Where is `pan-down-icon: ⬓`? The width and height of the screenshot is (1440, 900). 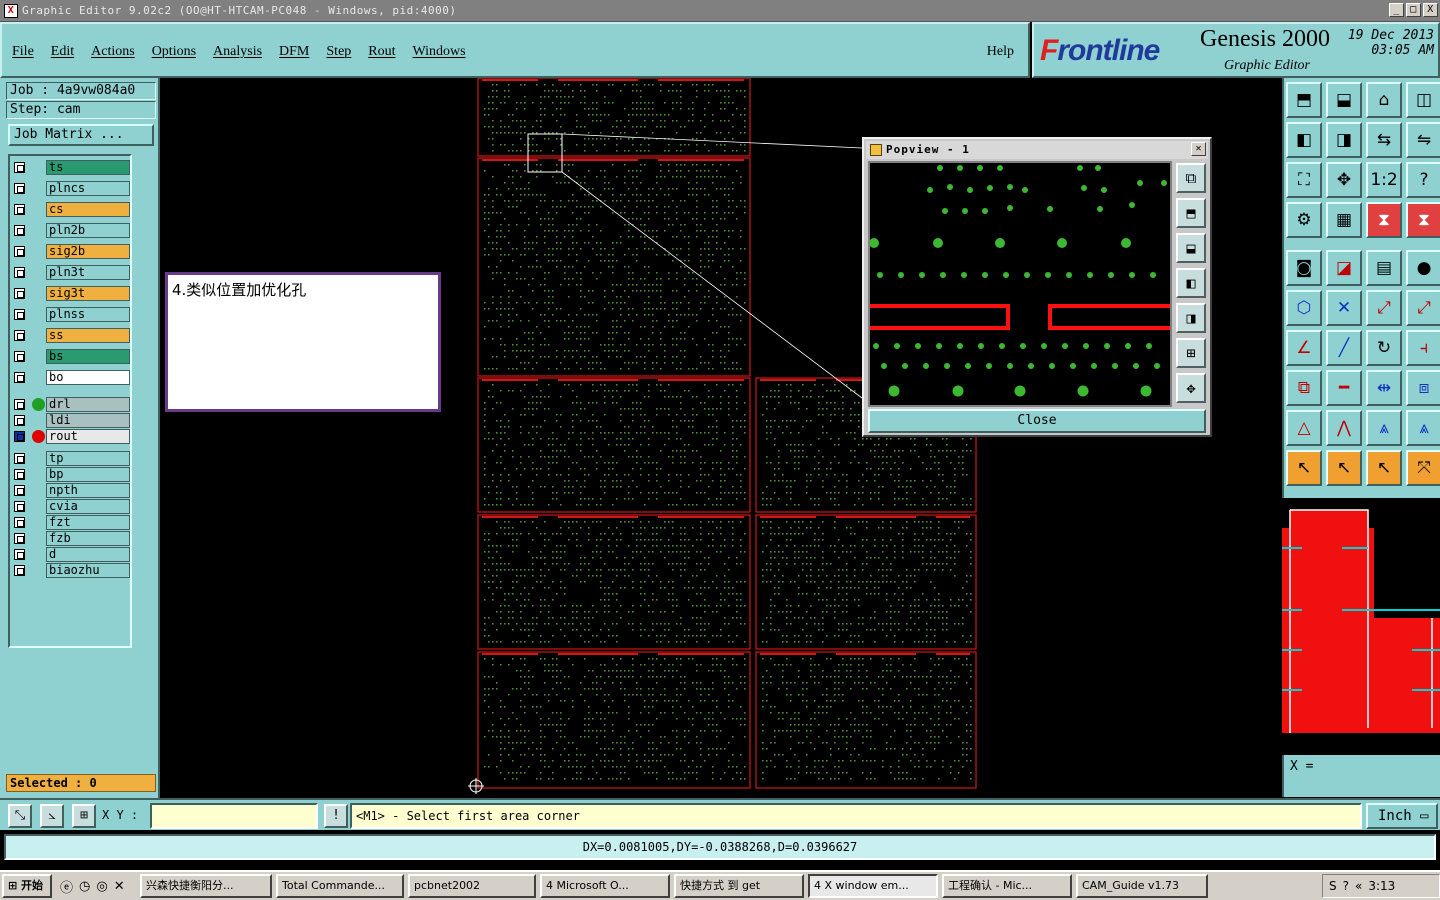
pan-down-icon: ⬓ is located at coordinates (1191, 248).